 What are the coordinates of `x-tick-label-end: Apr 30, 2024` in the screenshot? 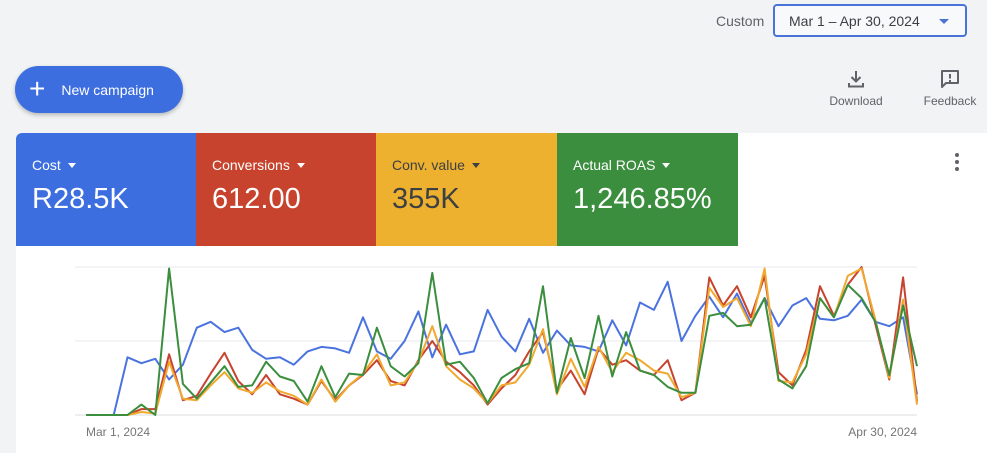 It's located at (882, 432).